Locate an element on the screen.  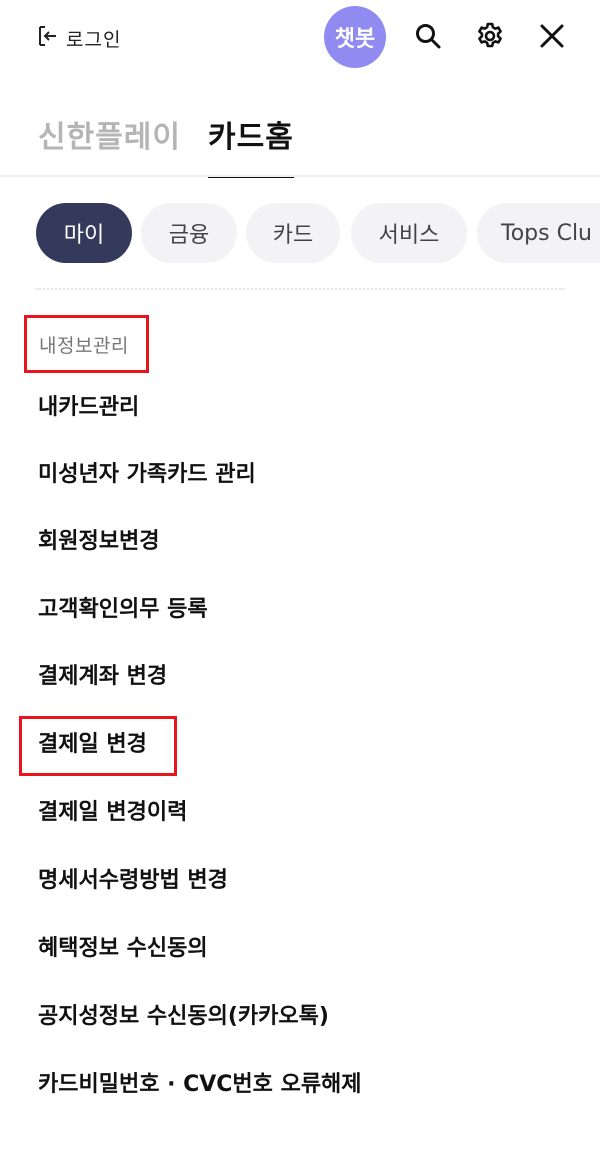
search-button is located at coordinates (428, 36).